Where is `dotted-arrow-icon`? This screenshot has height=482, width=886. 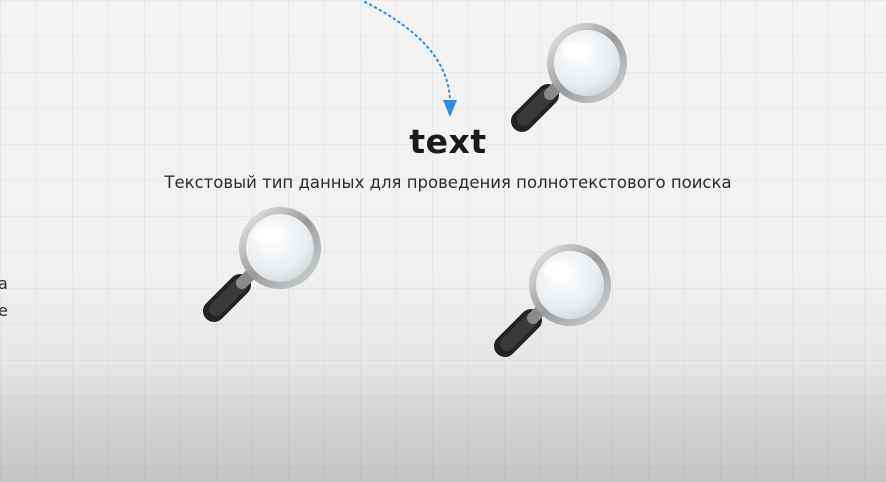
dotted-arrow-icon is located at coordinates (410, 59).